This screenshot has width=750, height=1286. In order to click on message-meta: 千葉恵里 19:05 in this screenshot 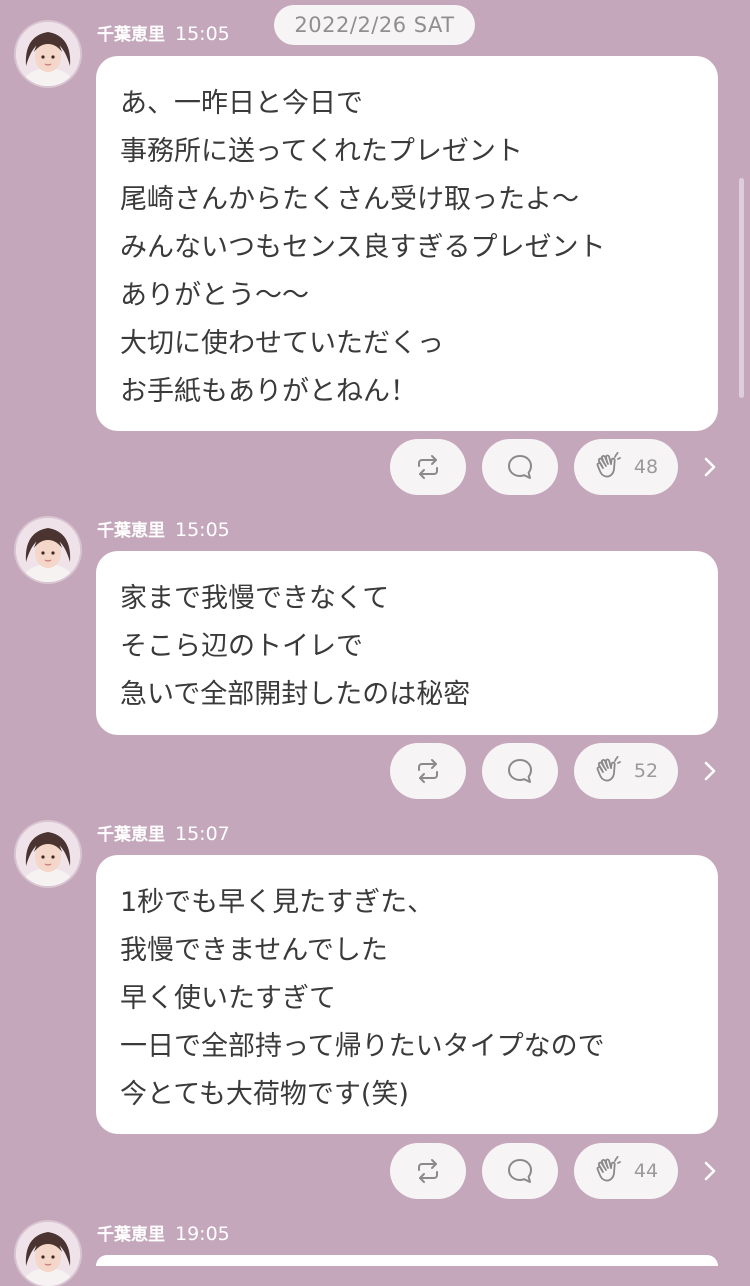, I will do `click(163, 1232)`.